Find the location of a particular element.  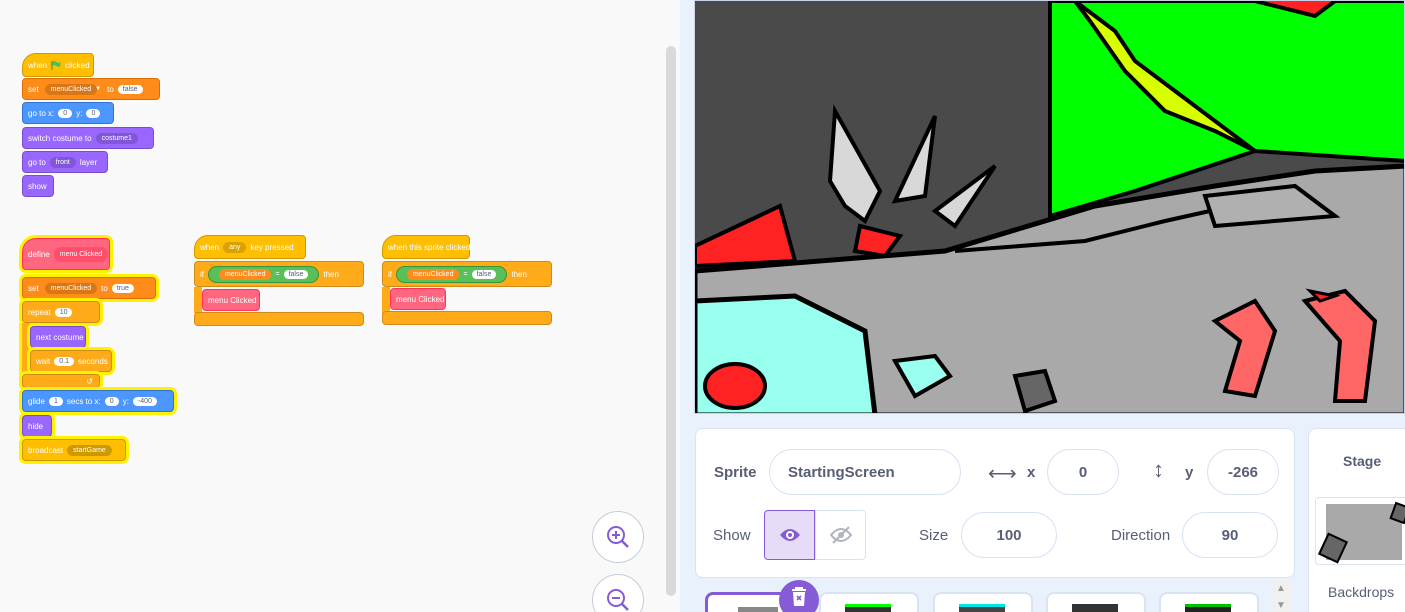

stage-selector: Stage Backdrops is located at coordinates (1356, 520).